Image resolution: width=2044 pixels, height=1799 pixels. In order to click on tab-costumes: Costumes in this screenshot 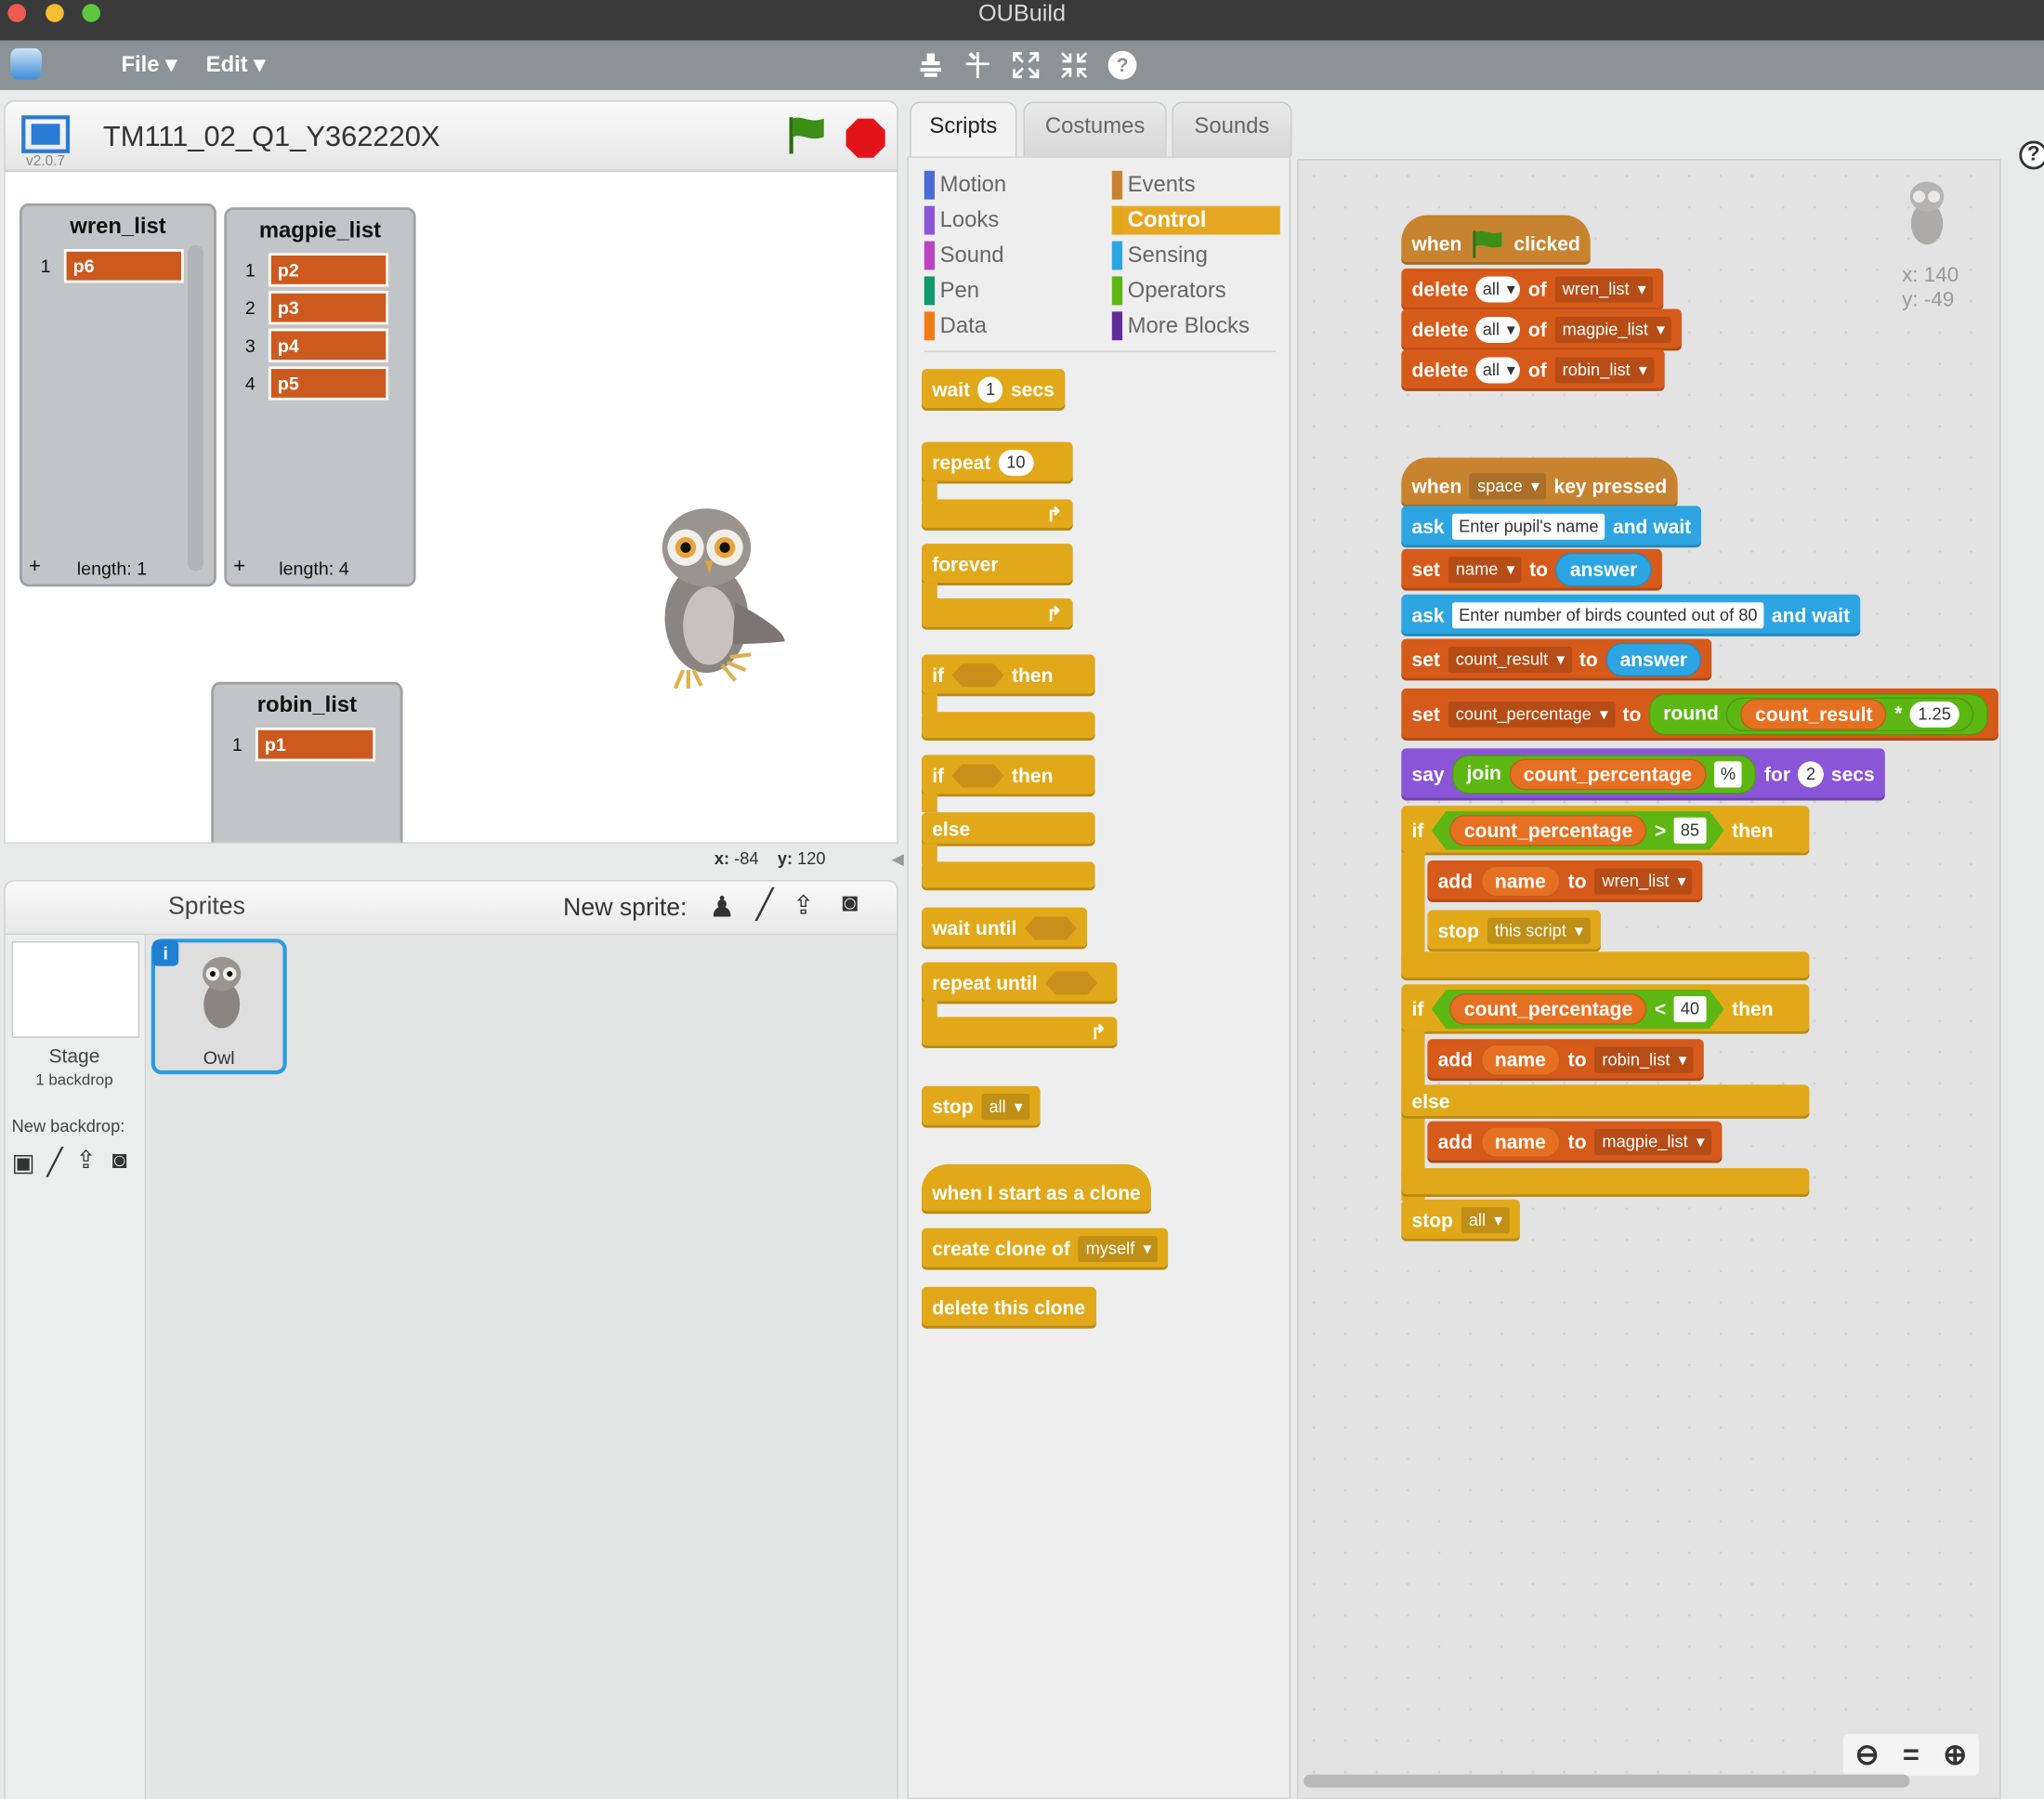, I will do `click(1095, 129)`.